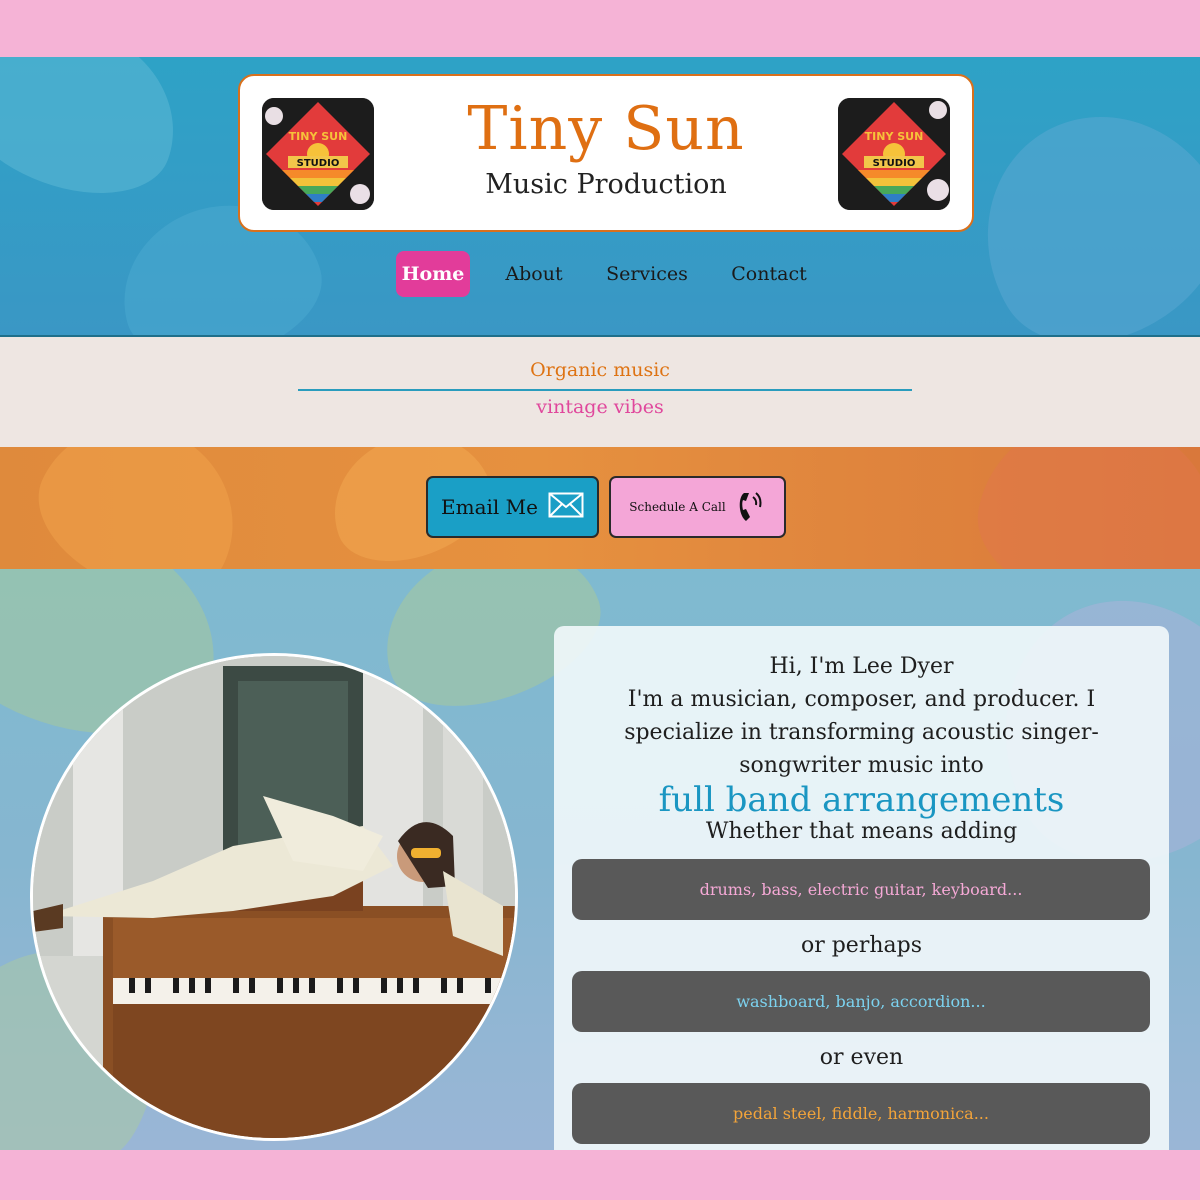  Describe the element at coordinates (894, 136) in the screenshot. I see `logo-text-top: TINY SUN` at that location.